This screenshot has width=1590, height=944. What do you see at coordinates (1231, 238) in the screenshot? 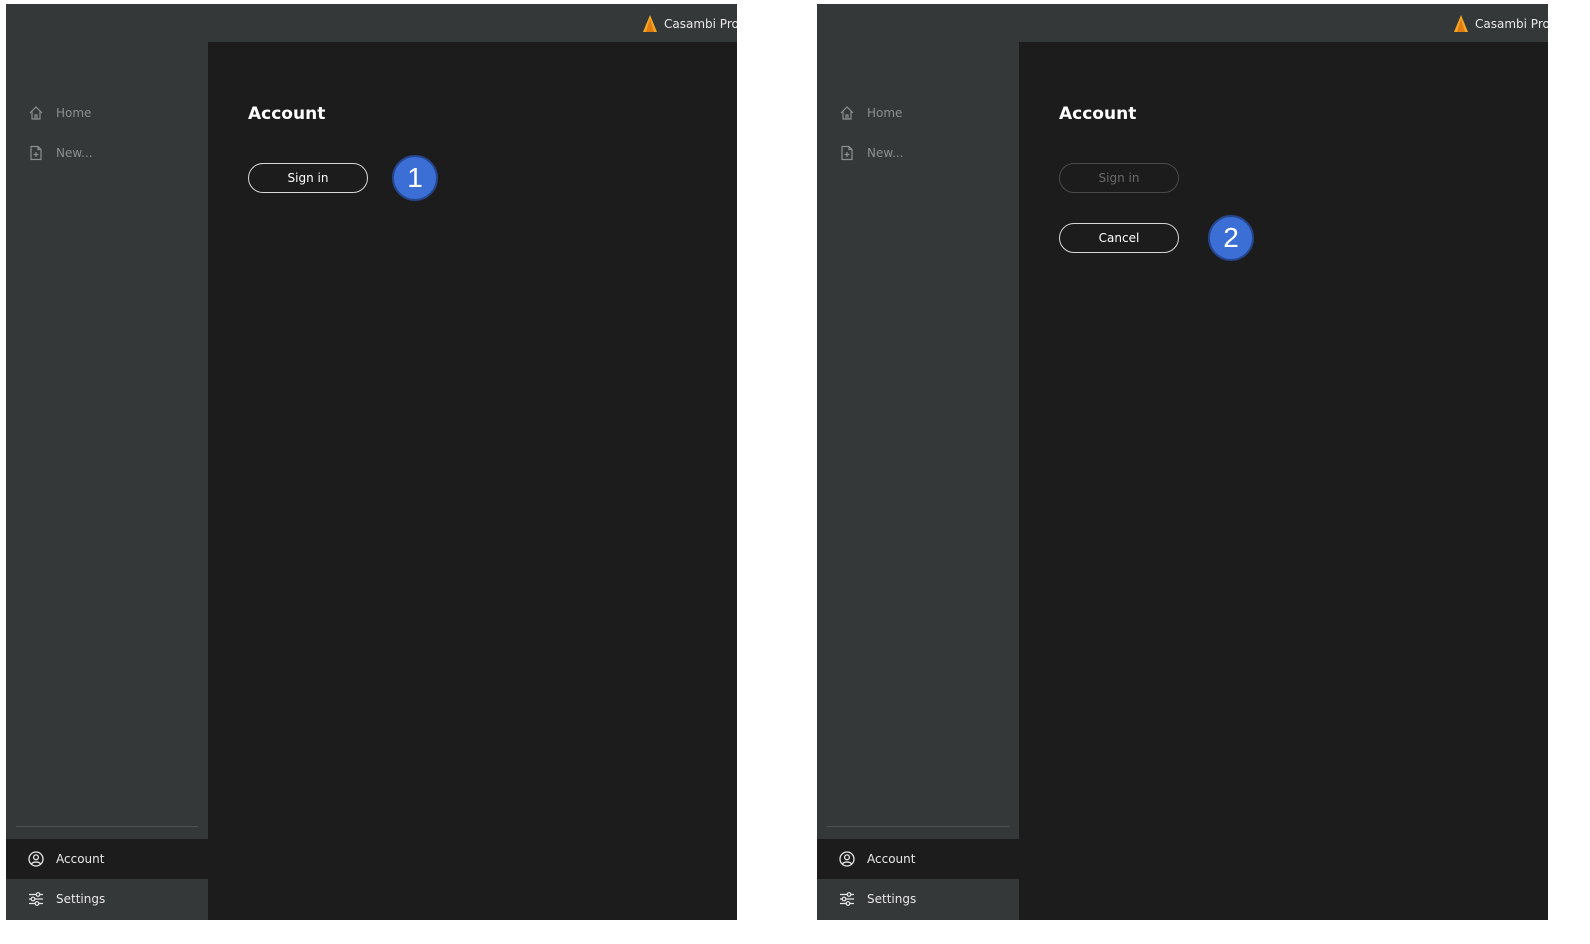
I see `step-badge: 2` at bounding box center [1231, 238].